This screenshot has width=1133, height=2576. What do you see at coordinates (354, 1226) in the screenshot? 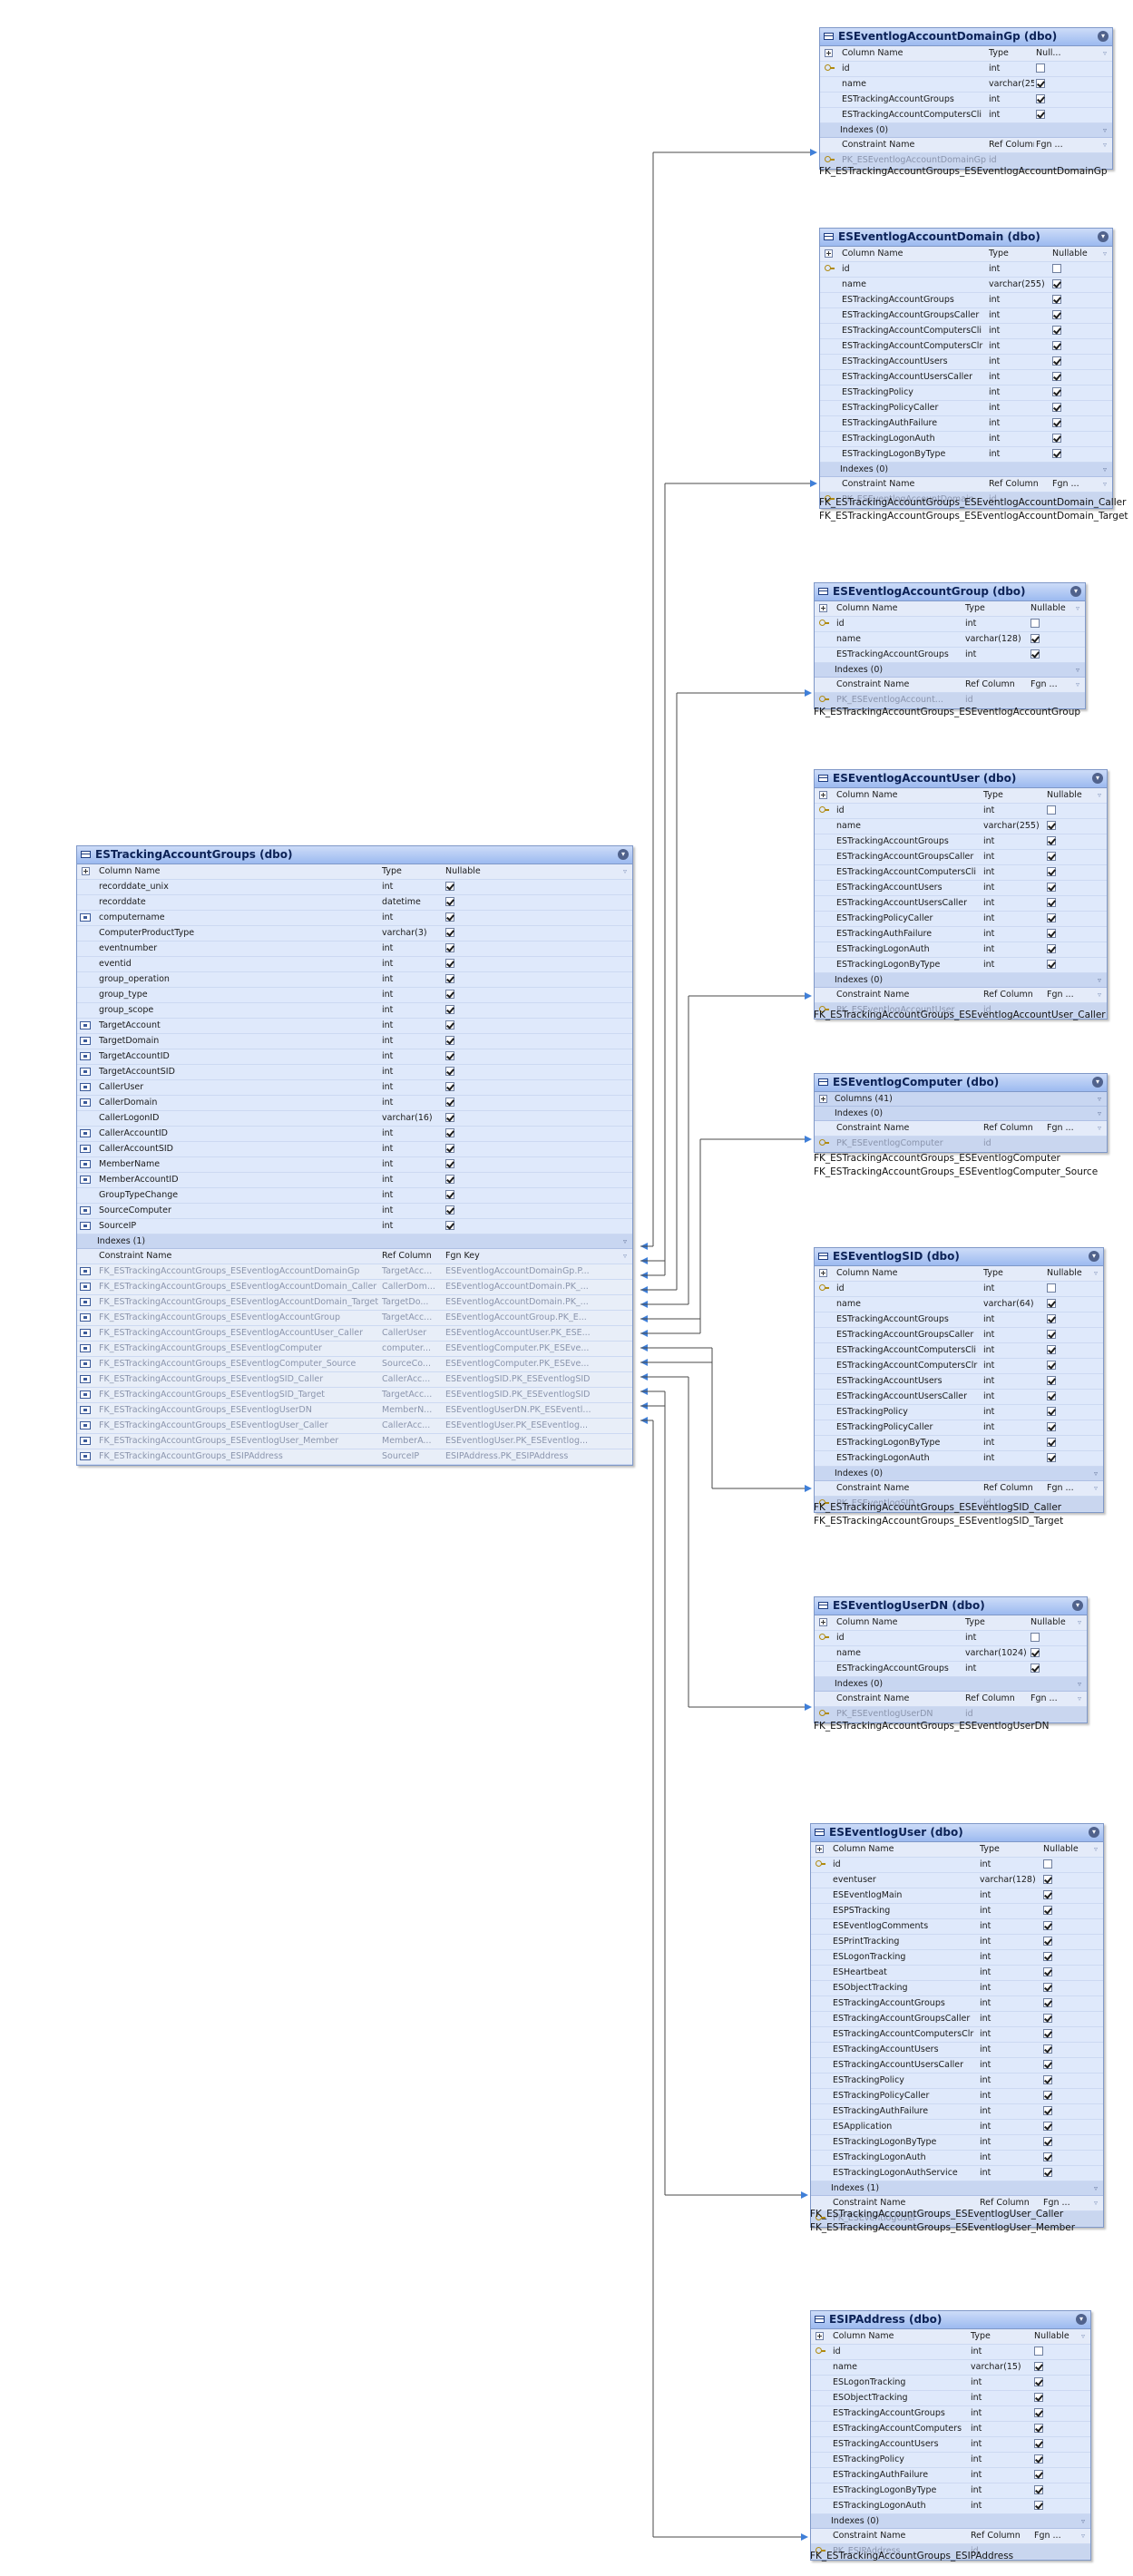
I see `column-row: SourceIP int` at bounding box center [354, 1226].